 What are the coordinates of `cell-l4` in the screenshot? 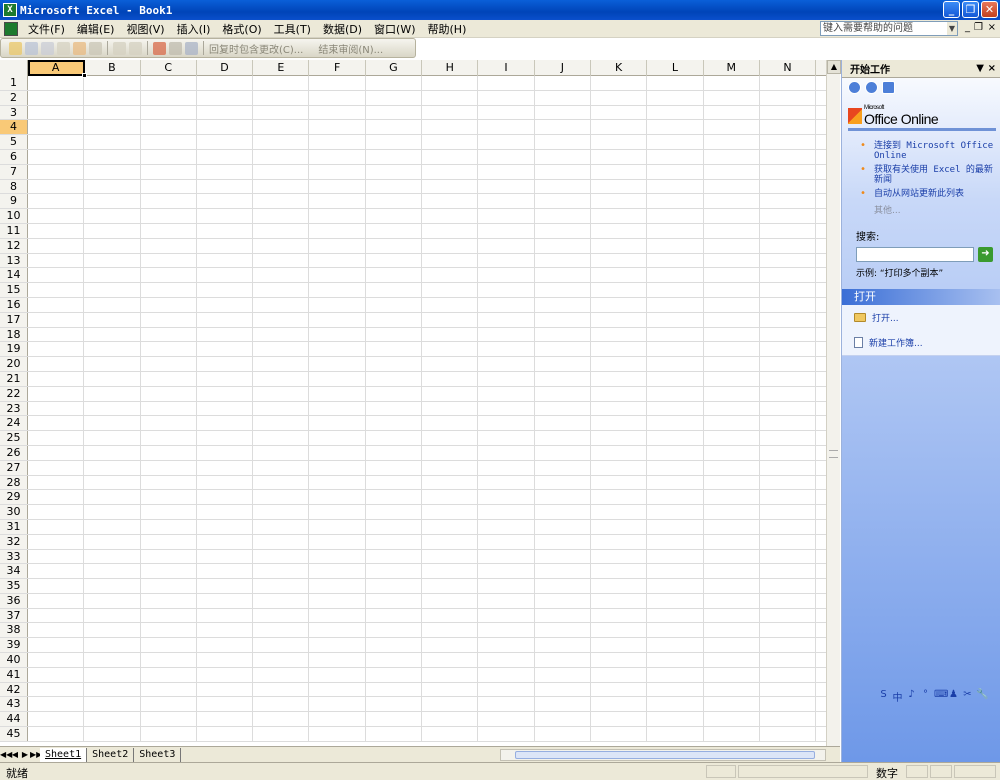 It's located at (675, 127).